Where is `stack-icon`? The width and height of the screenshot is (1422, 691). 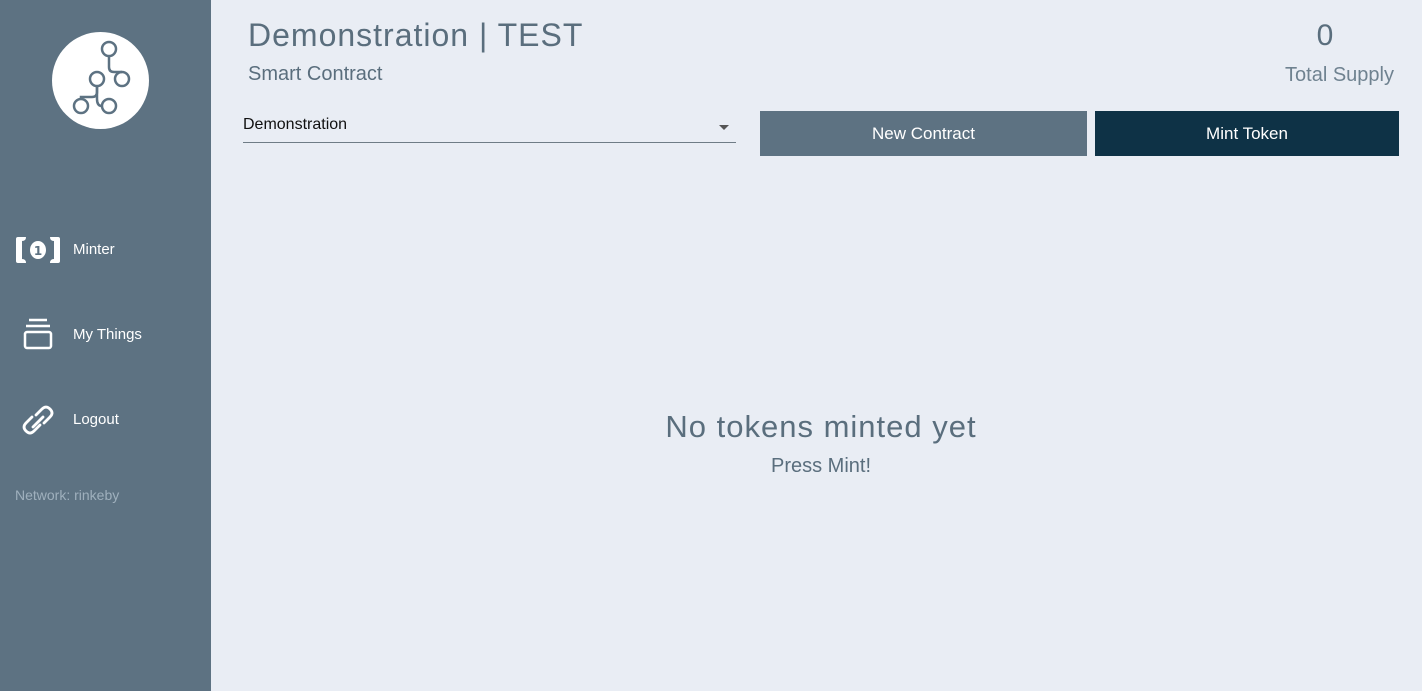 stack-icon is located at coordinates (38, 335).